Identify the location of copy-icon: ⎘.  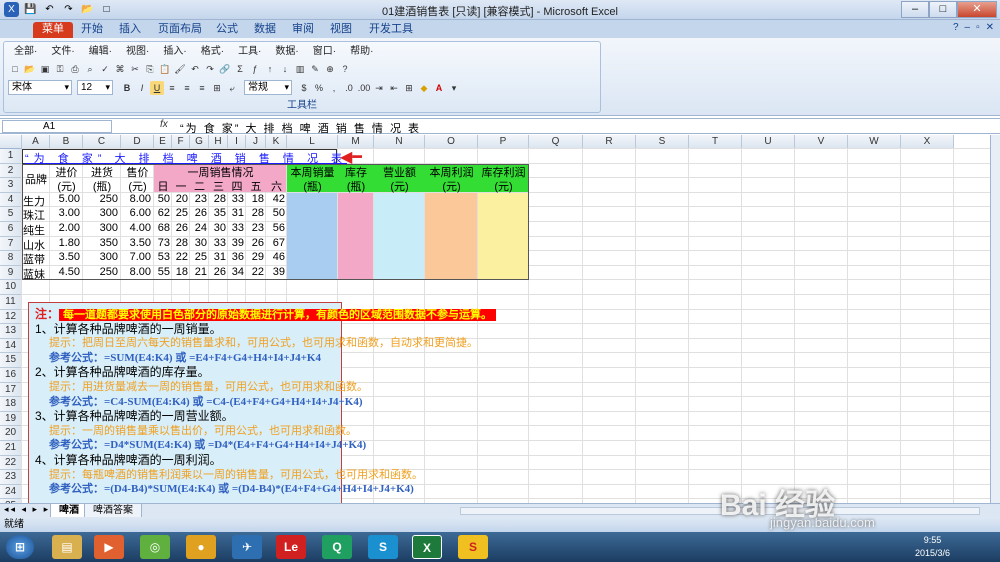
(150, 69).